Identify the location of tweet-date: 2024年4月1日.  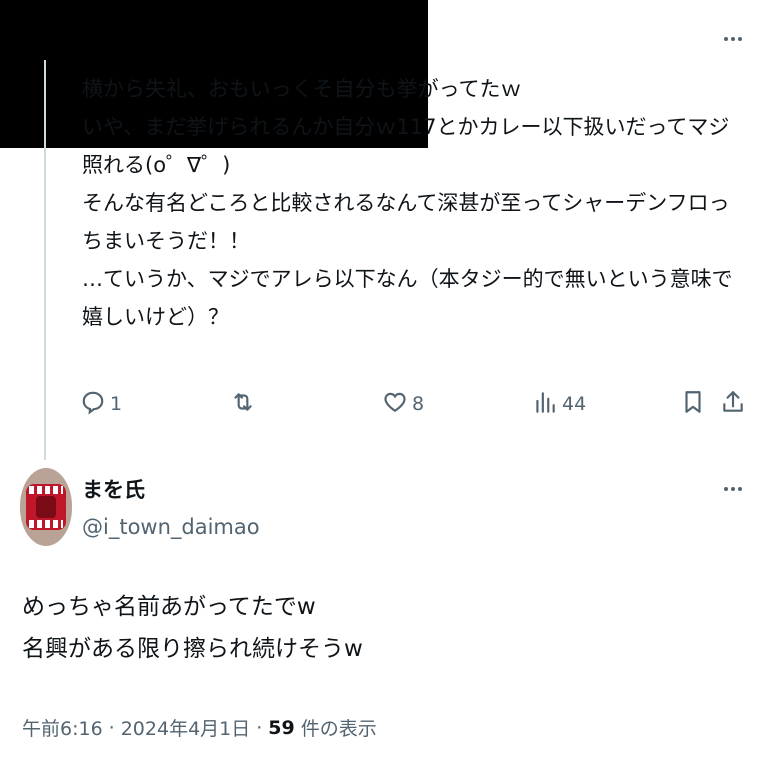
(186, 727).